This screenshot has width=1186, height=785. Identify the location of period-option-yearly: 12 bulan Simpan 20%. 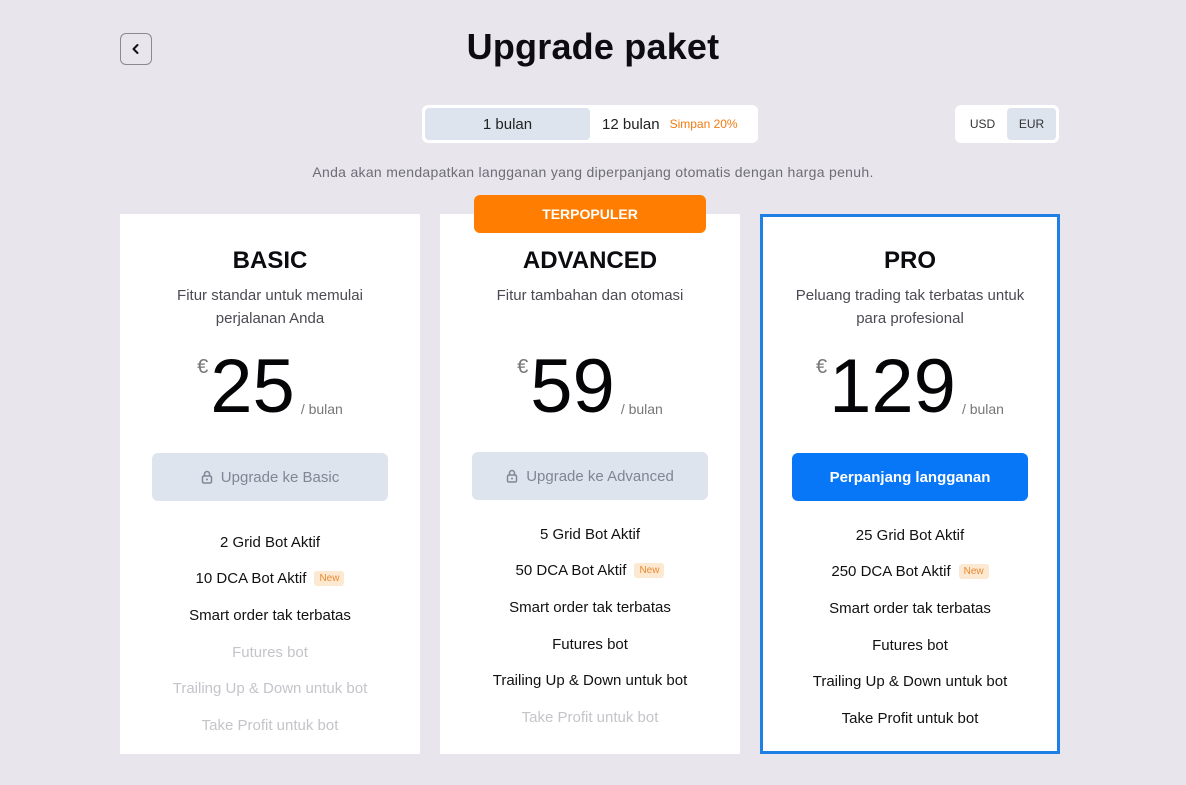
(664, 124).